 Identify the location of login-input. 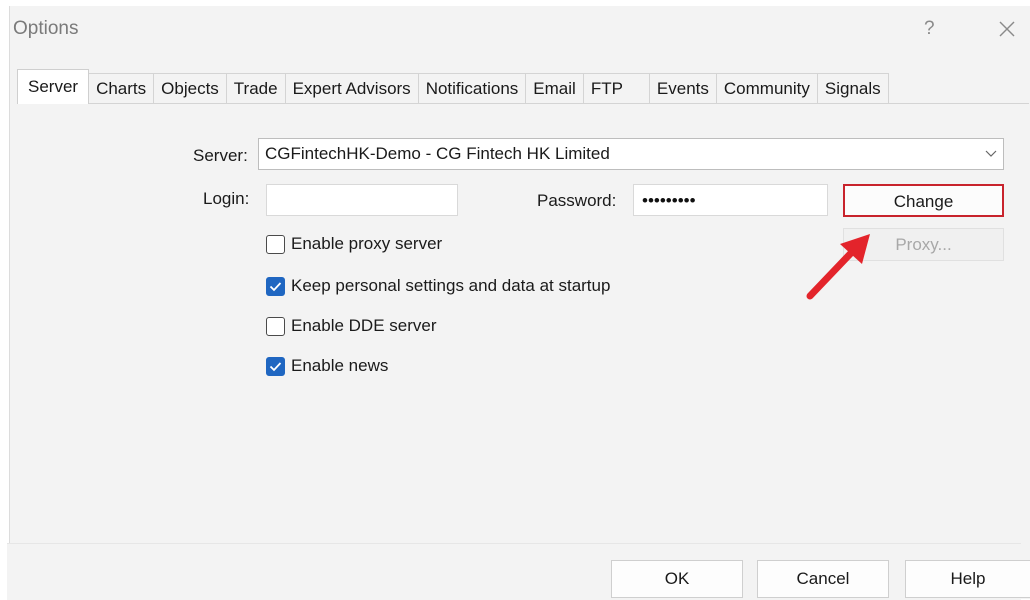
(362, 200).